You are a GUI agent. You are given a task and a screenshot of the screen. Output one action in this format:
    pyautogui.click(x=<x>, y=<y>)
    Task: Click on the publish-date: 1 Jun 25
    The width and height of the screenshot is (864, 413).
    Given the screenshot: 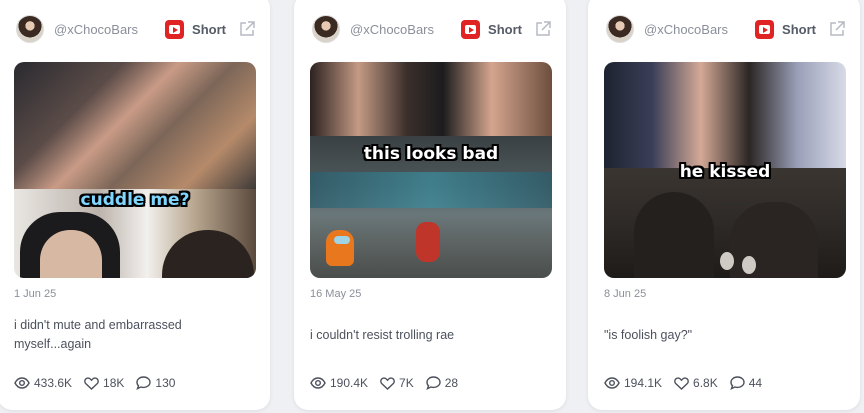 What is the action you would take?
    pyautogui.click(x=35, y=294)
    